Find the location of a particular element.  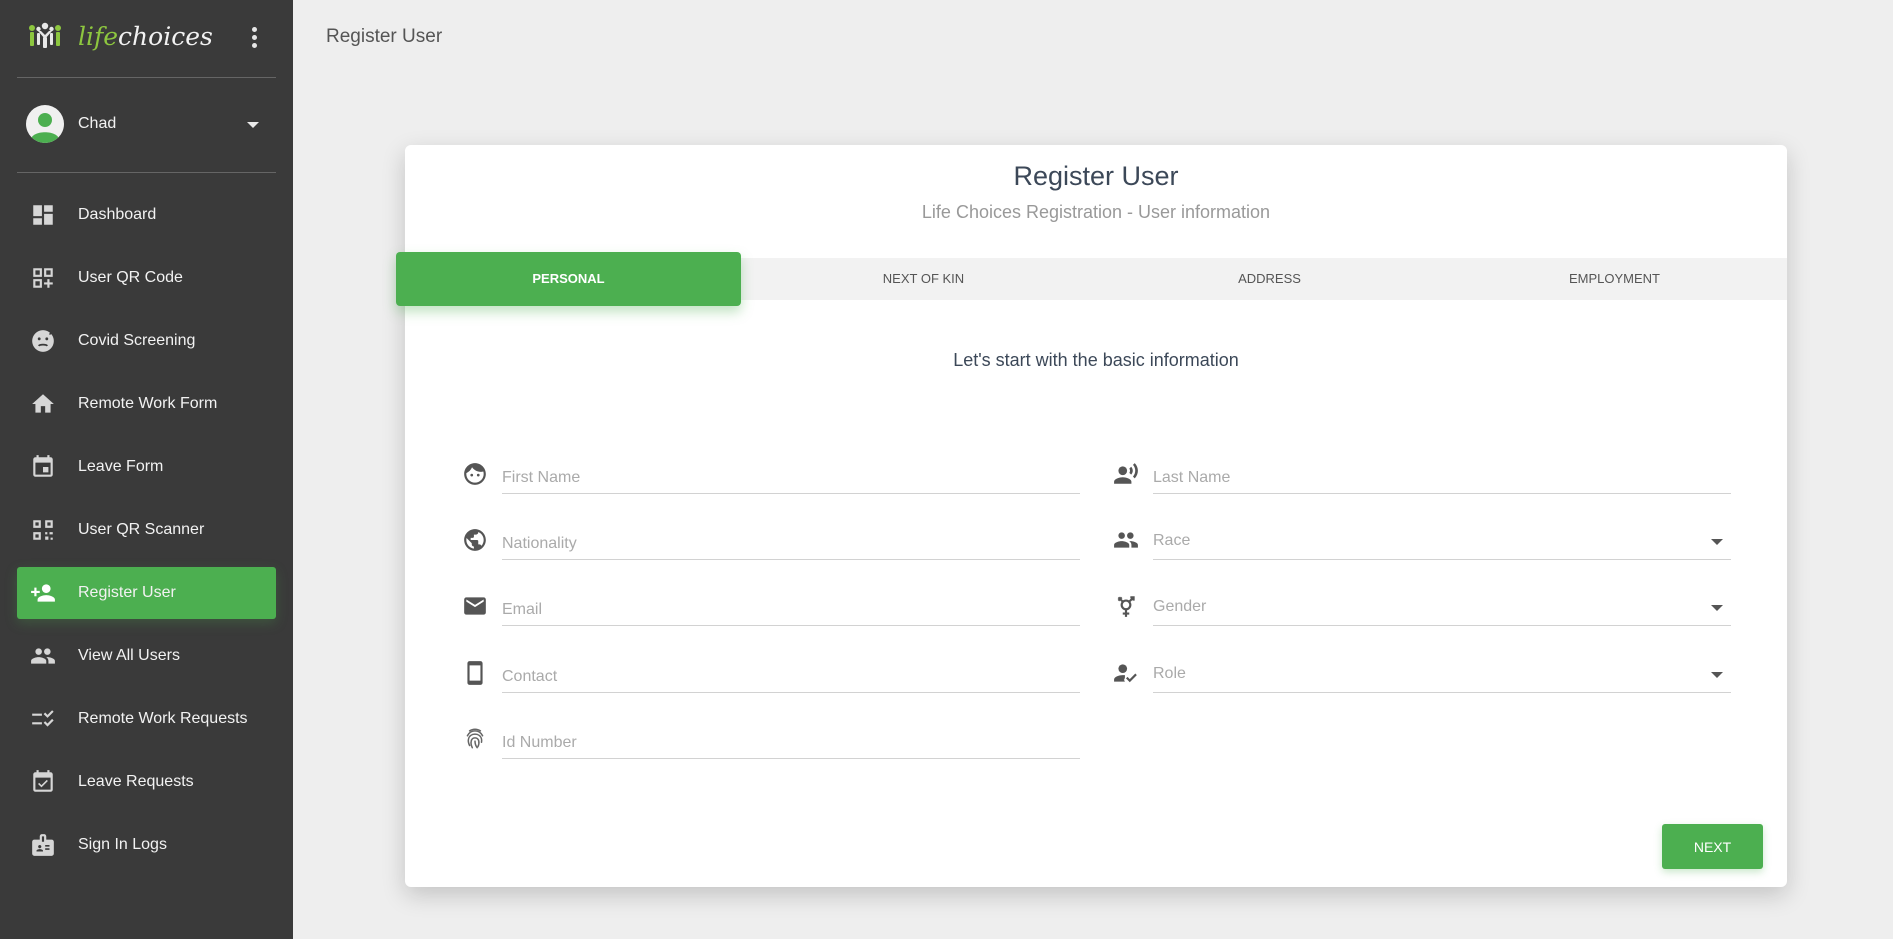

nationality-field is located at coordinates (774, 541).